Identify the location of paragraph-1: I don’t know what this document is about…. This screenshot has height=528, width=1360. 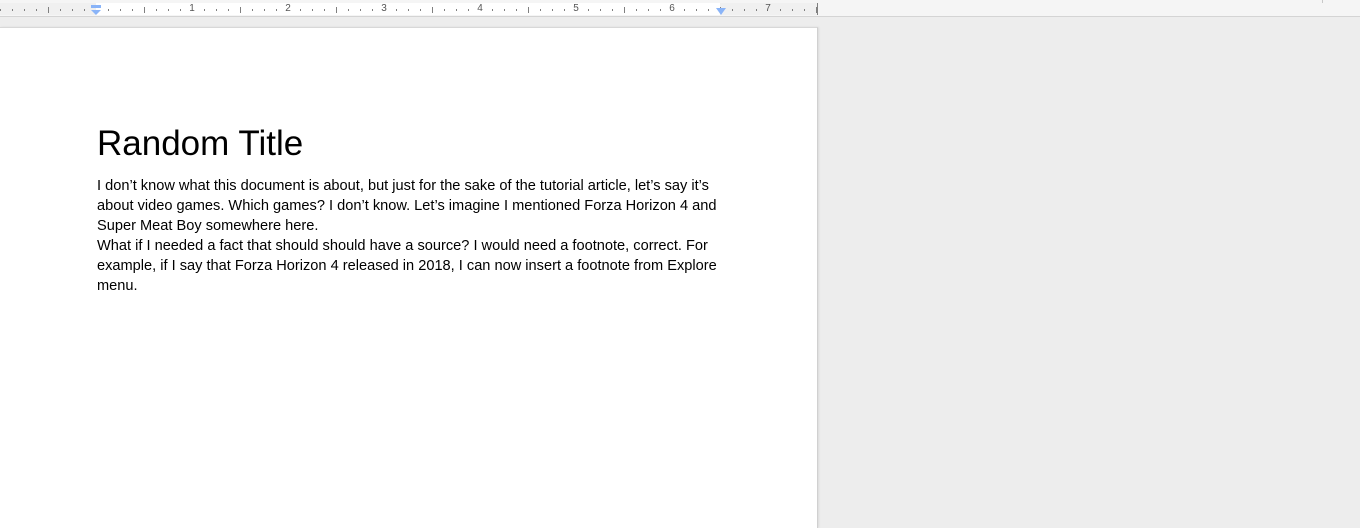
(411, 206).